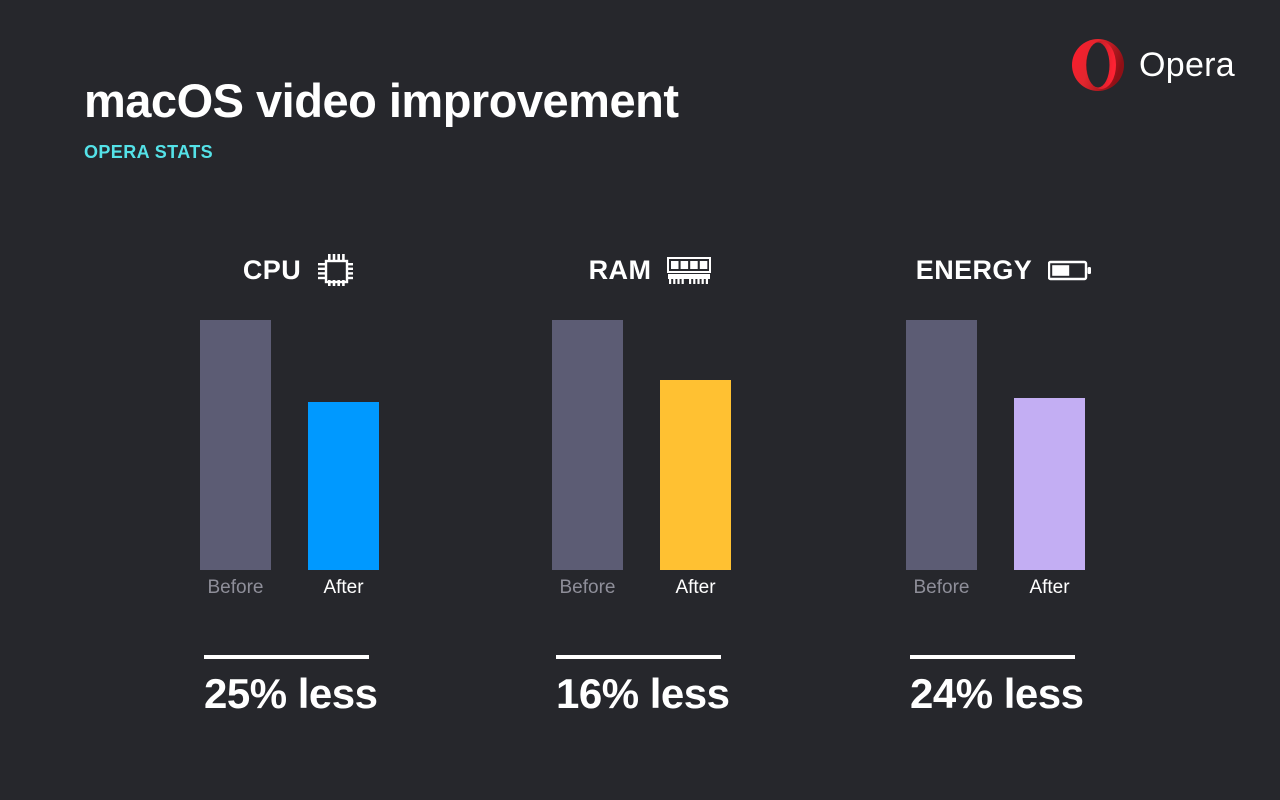  I want to click on result-text-cpu: 25% less, so click(291, 693).